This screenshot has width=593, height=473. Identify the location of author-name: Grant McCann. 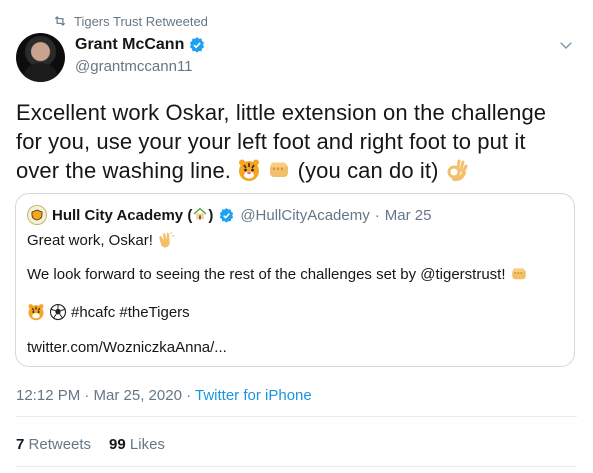
(129, 45).